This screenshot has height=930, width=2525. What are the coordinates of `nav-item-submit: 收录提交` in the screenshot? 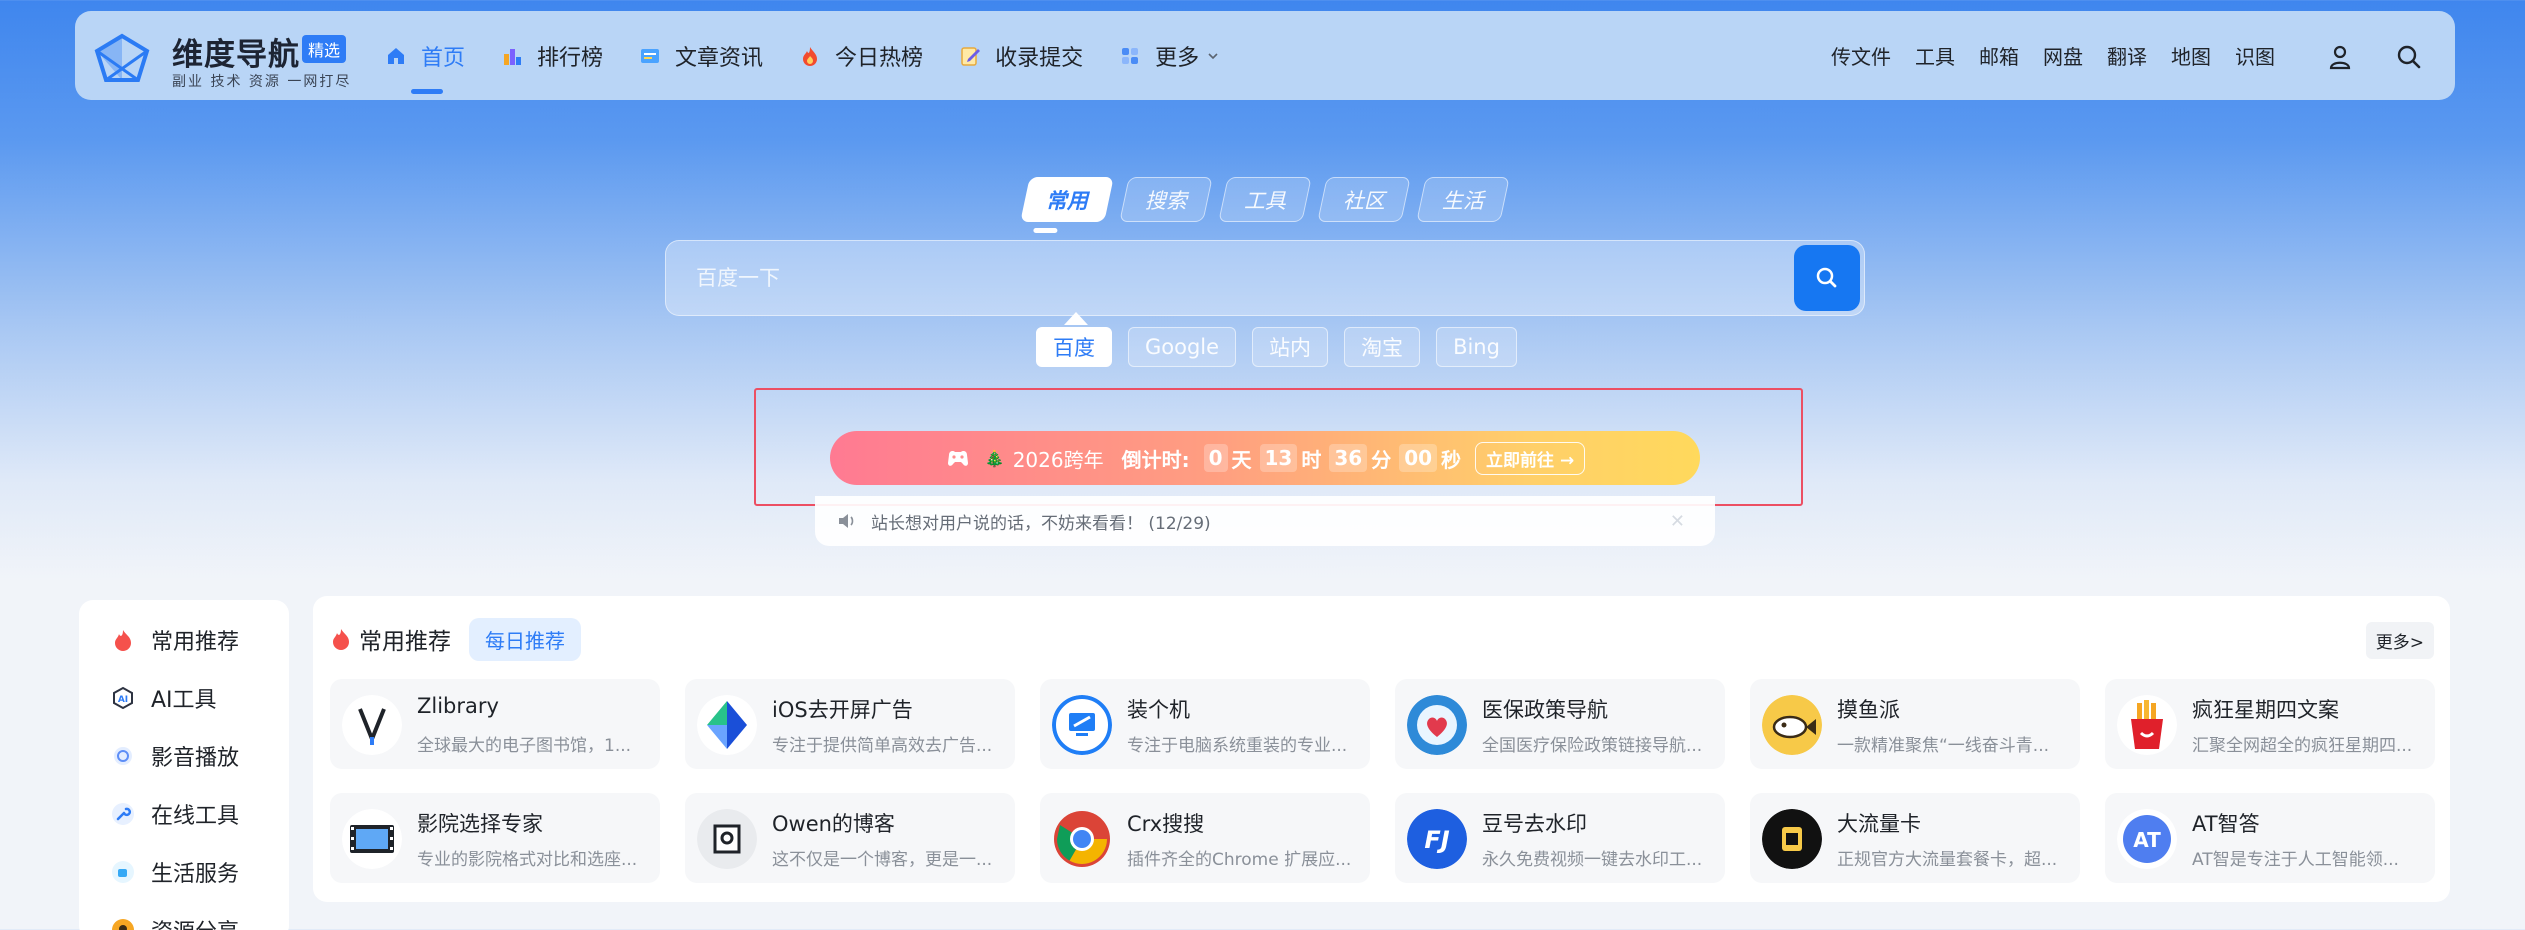 It's located at (1021, 55).